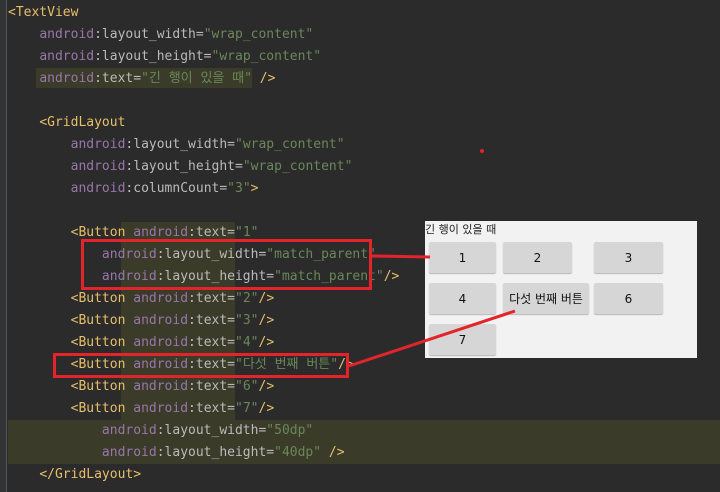  I want to click on stray-red-dot, so click(482, 151).